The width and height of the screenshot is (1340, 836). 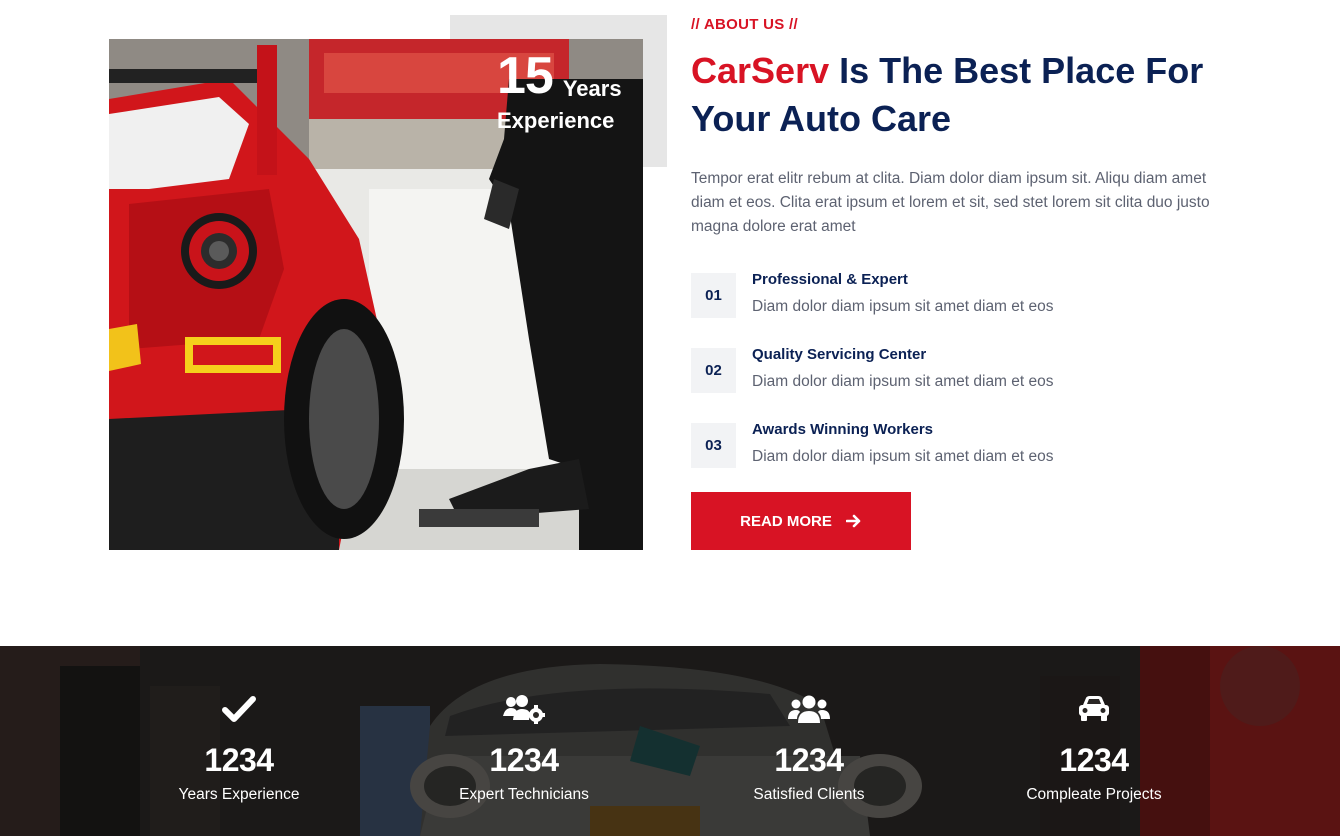 What do you see at coordinates (830, 279) in the screenshot?
I see `feature-title: Professional & Expert` at bounding box center [830, 279].